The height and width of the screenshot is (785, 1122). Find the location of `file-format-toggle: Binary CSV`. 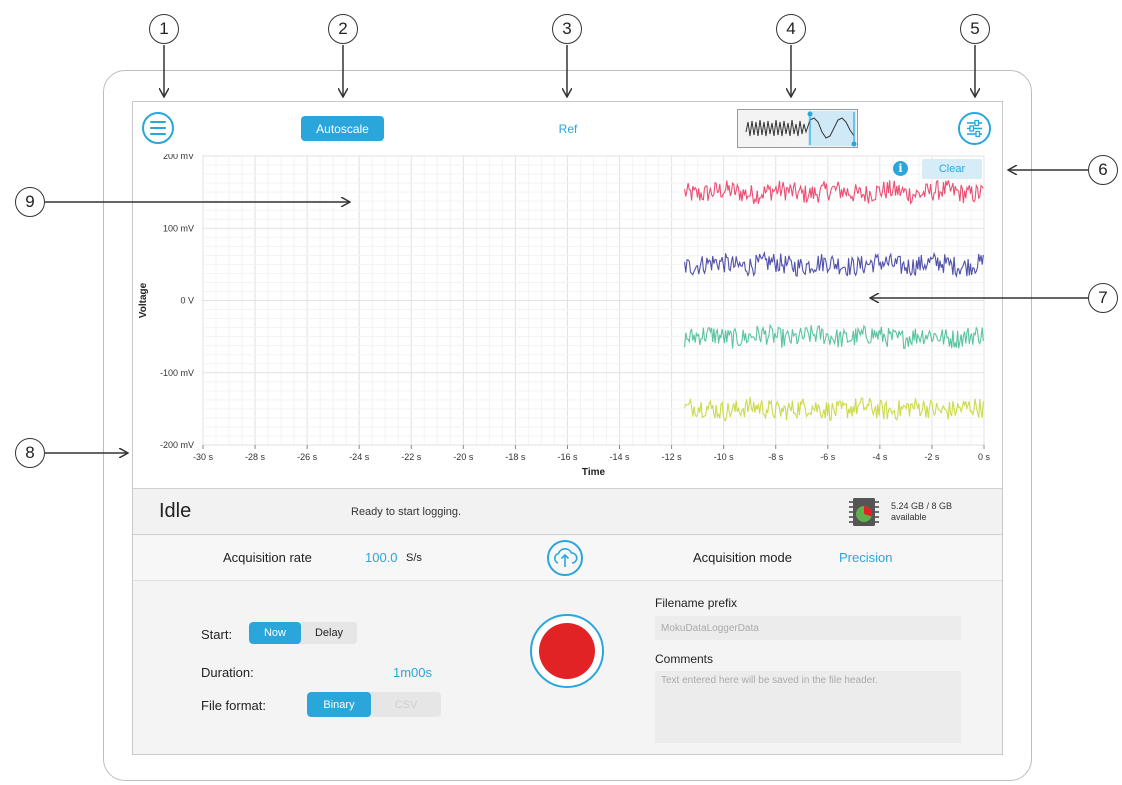

file-format-toggle: Binary CSV is located at coordinates (374, 704).